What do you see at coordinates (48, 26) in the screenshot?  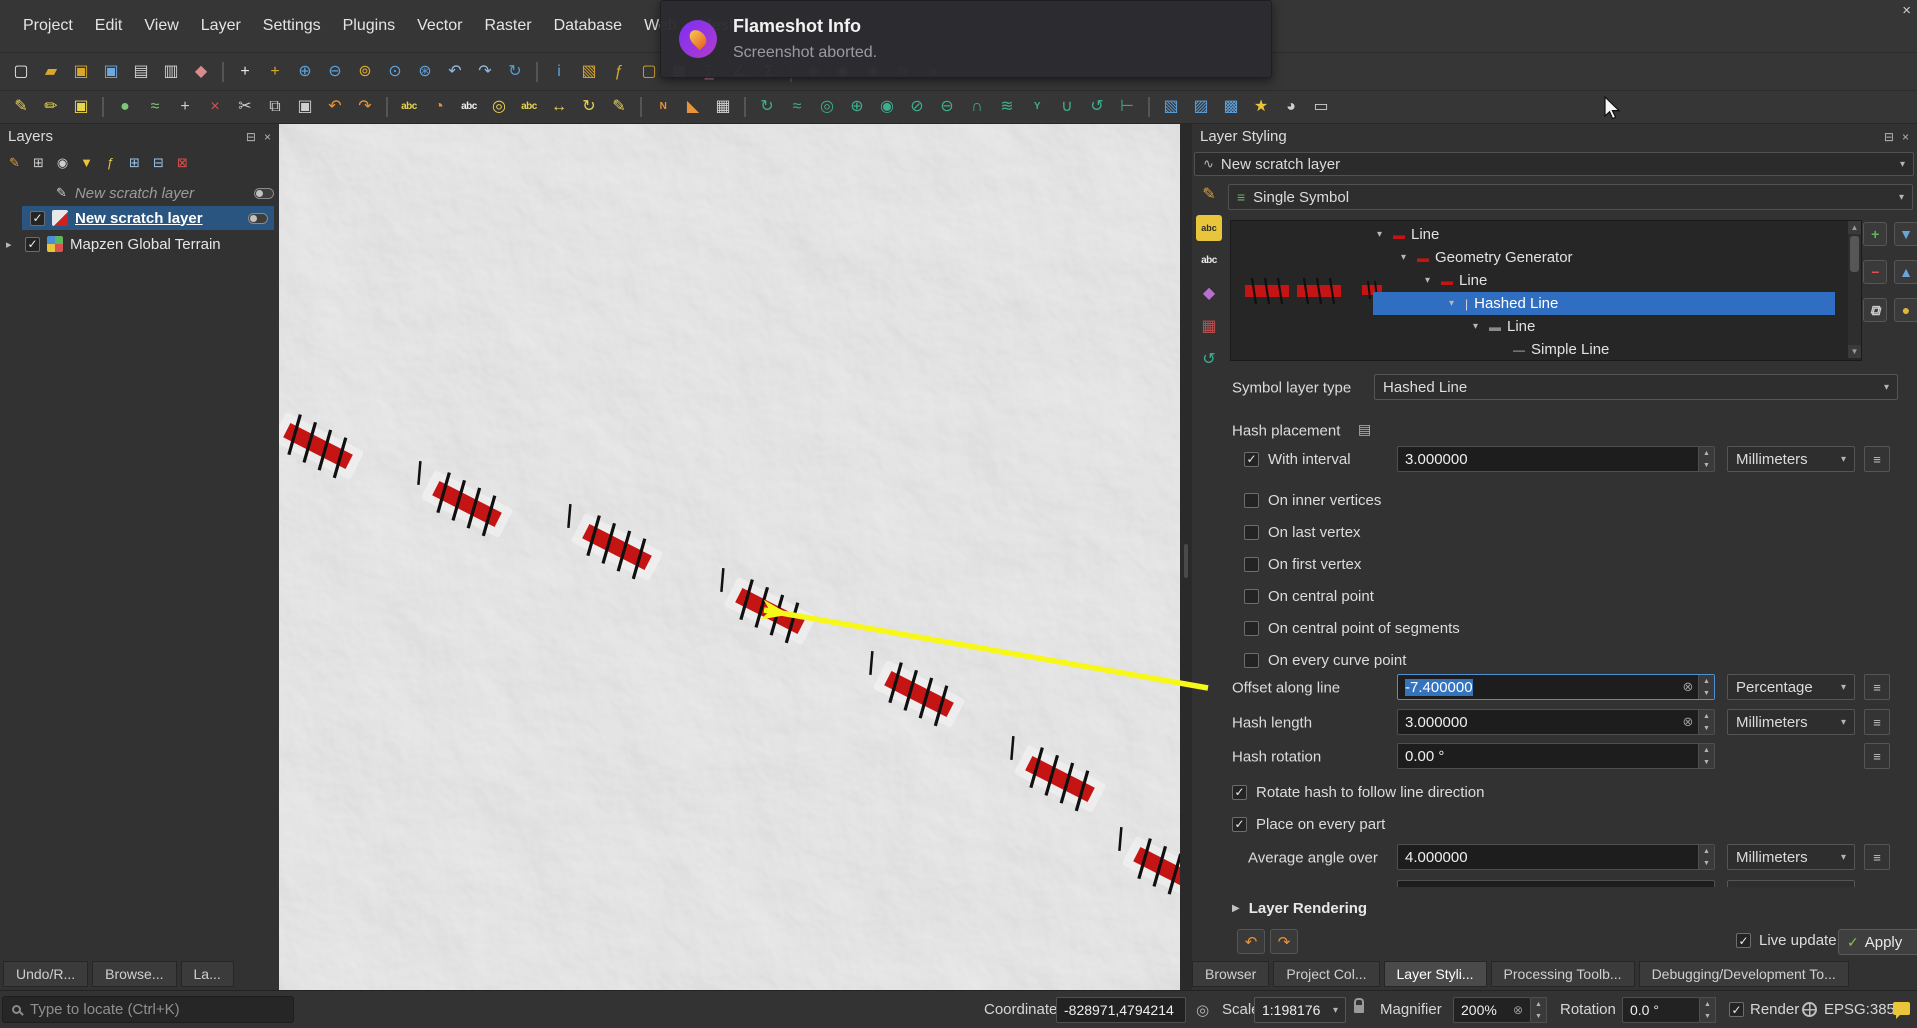 I see `menu-item: Project` at bounding box center [48, 26].